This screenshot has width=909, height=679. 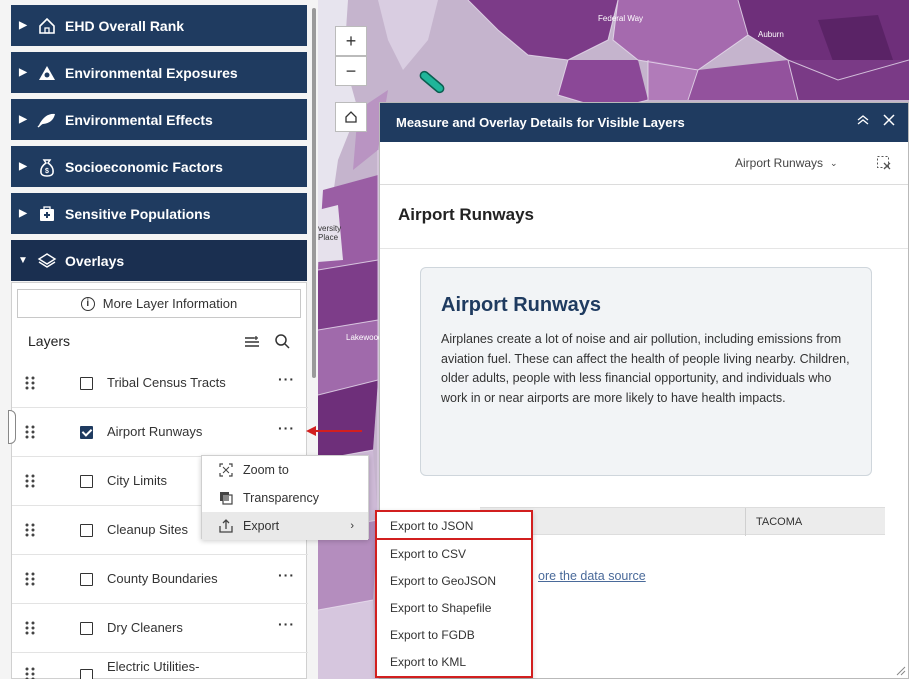 I want to click on chevron-down-icon: ⌄, so click(x=834, y=162).